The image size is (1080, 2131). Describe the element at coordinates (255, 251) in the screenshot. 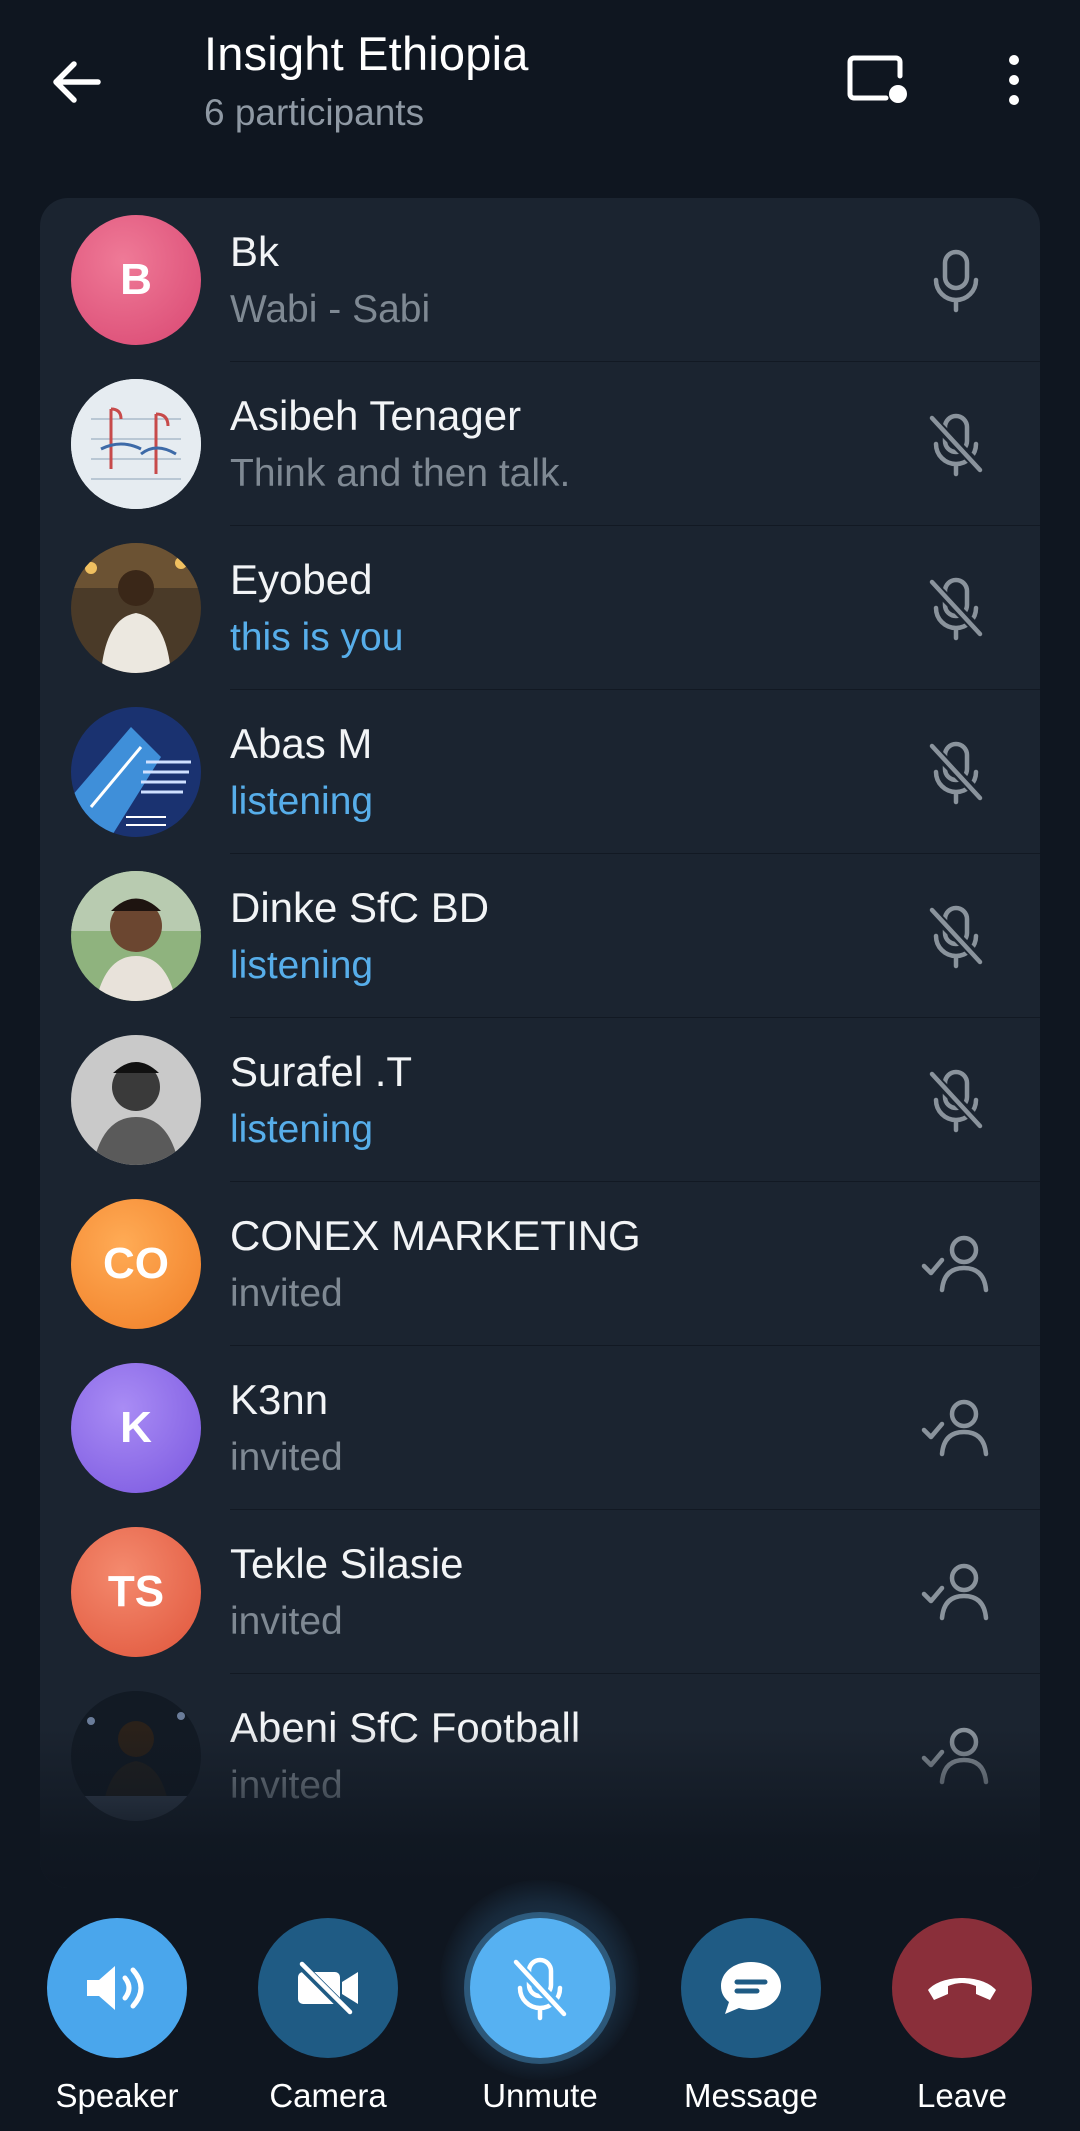

I see `participant-name: Bk` at that location.